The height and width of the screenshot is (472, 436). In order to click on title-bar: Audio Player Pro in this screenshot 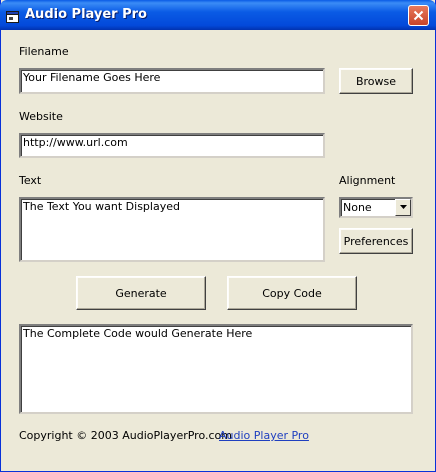, I will do `click(218, 15)`.